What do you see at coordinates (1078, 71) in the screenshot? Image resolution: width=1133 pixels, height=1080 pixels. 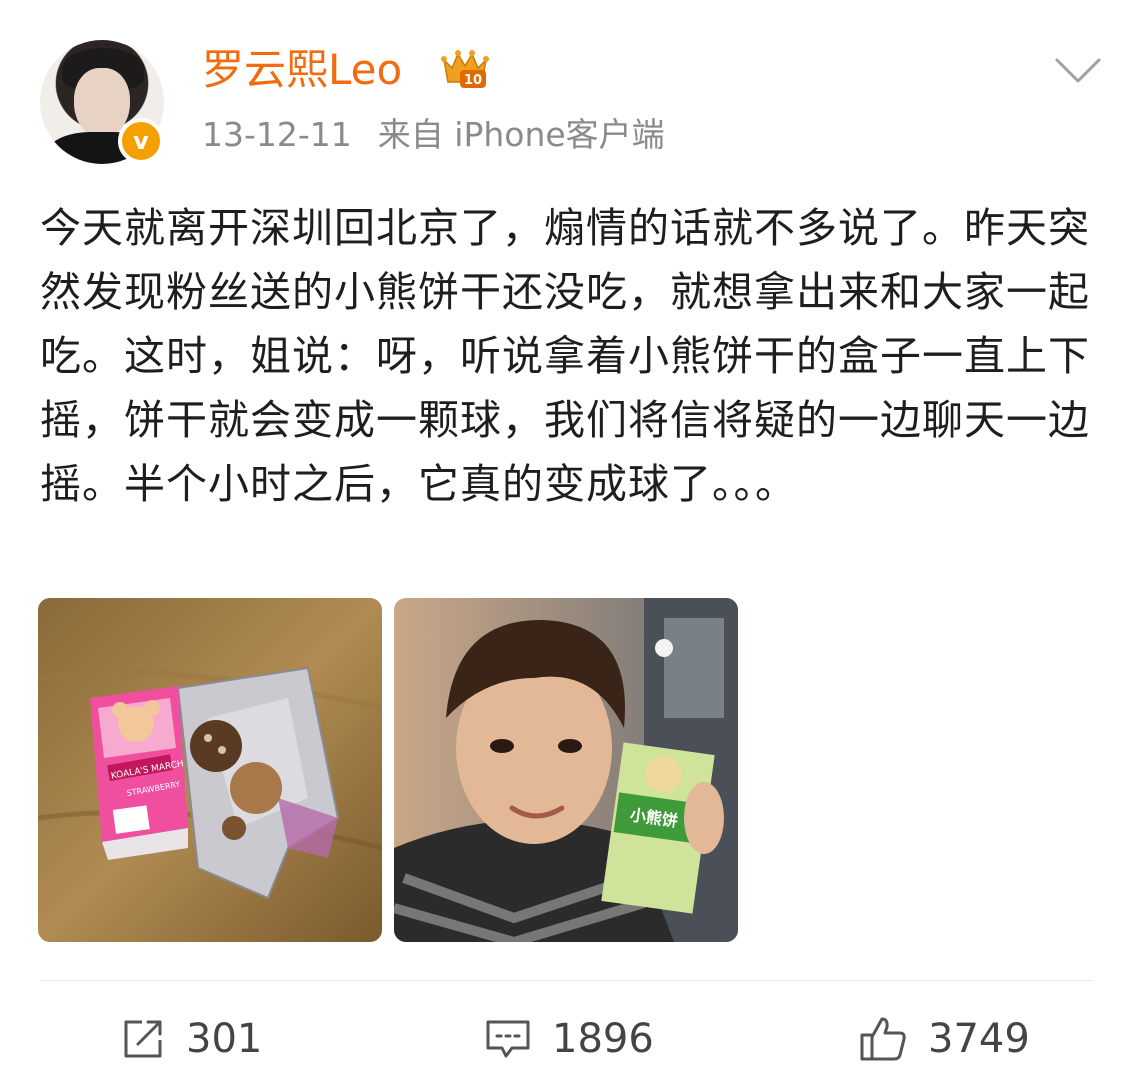 I see `chevron-down-icon` at bounding box center [1078, 71].